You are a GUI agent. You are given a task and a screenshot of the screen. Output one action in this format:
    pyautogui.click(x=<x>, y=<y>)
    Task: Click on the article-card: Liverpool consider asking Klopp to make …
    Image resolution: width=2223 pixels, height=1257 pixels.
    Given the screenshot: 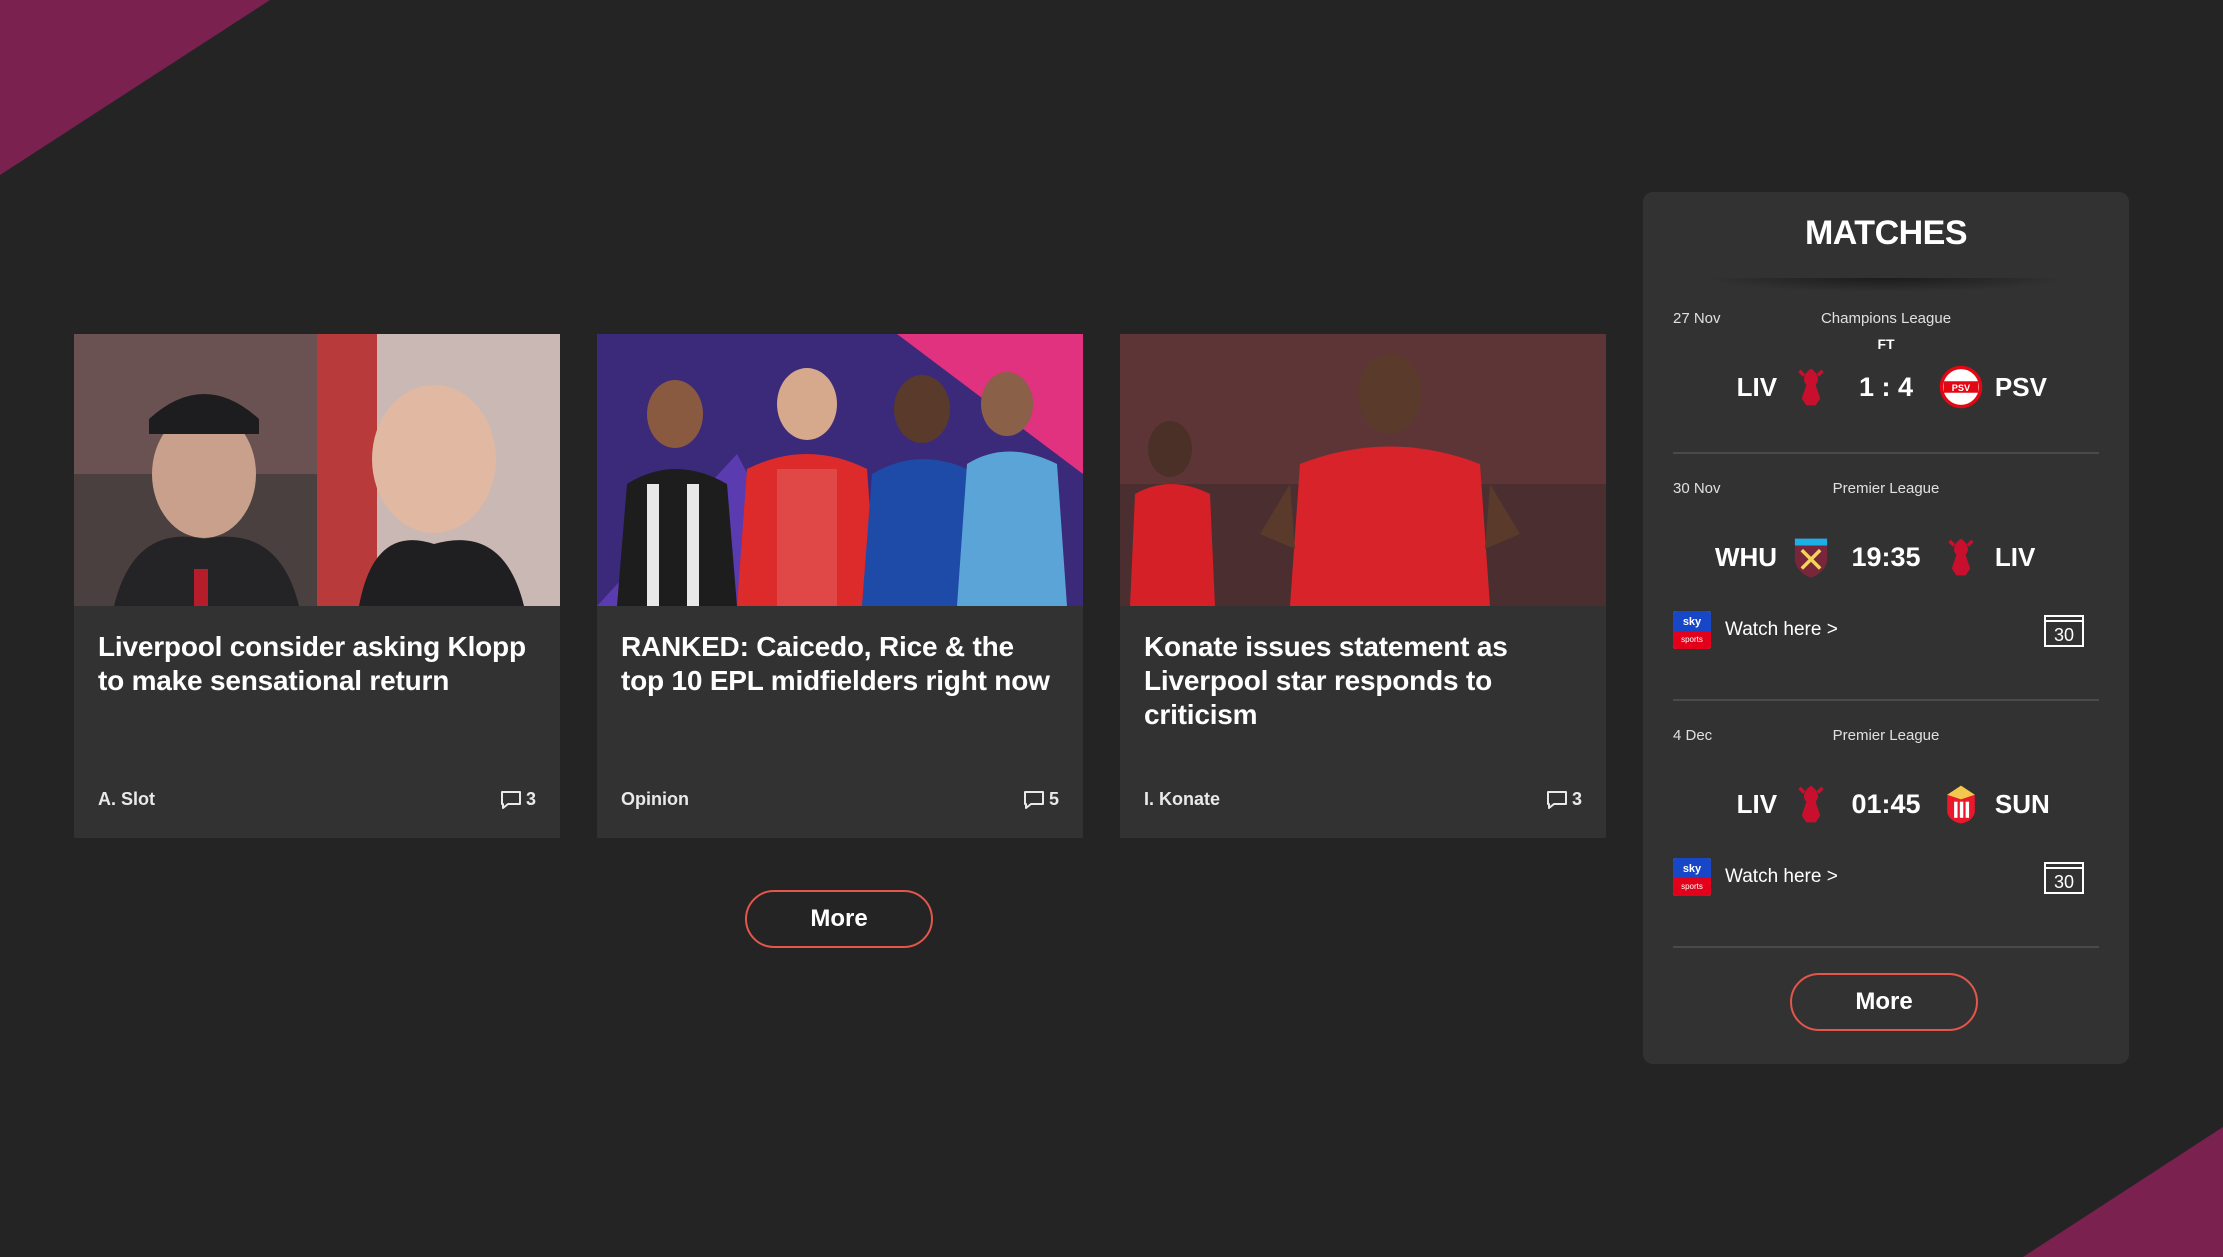 What is the action you would take?
    pyautogui.click(x=317, y=586)
    